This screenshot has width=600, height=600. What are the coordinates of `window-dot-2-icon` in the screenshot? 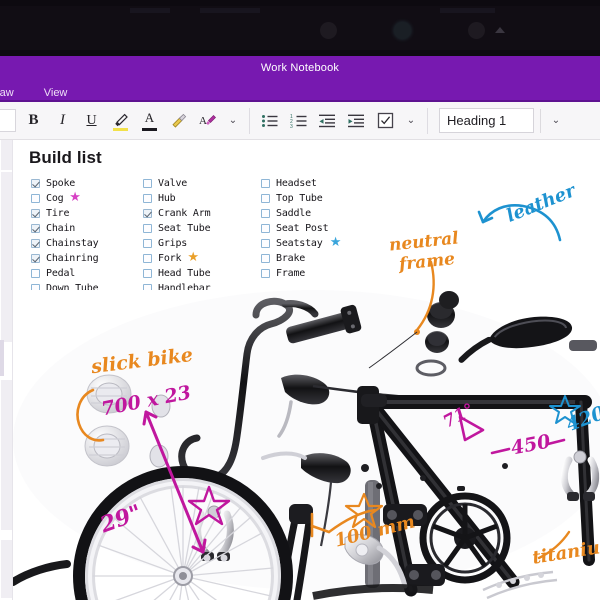 It's located at (402, 30).